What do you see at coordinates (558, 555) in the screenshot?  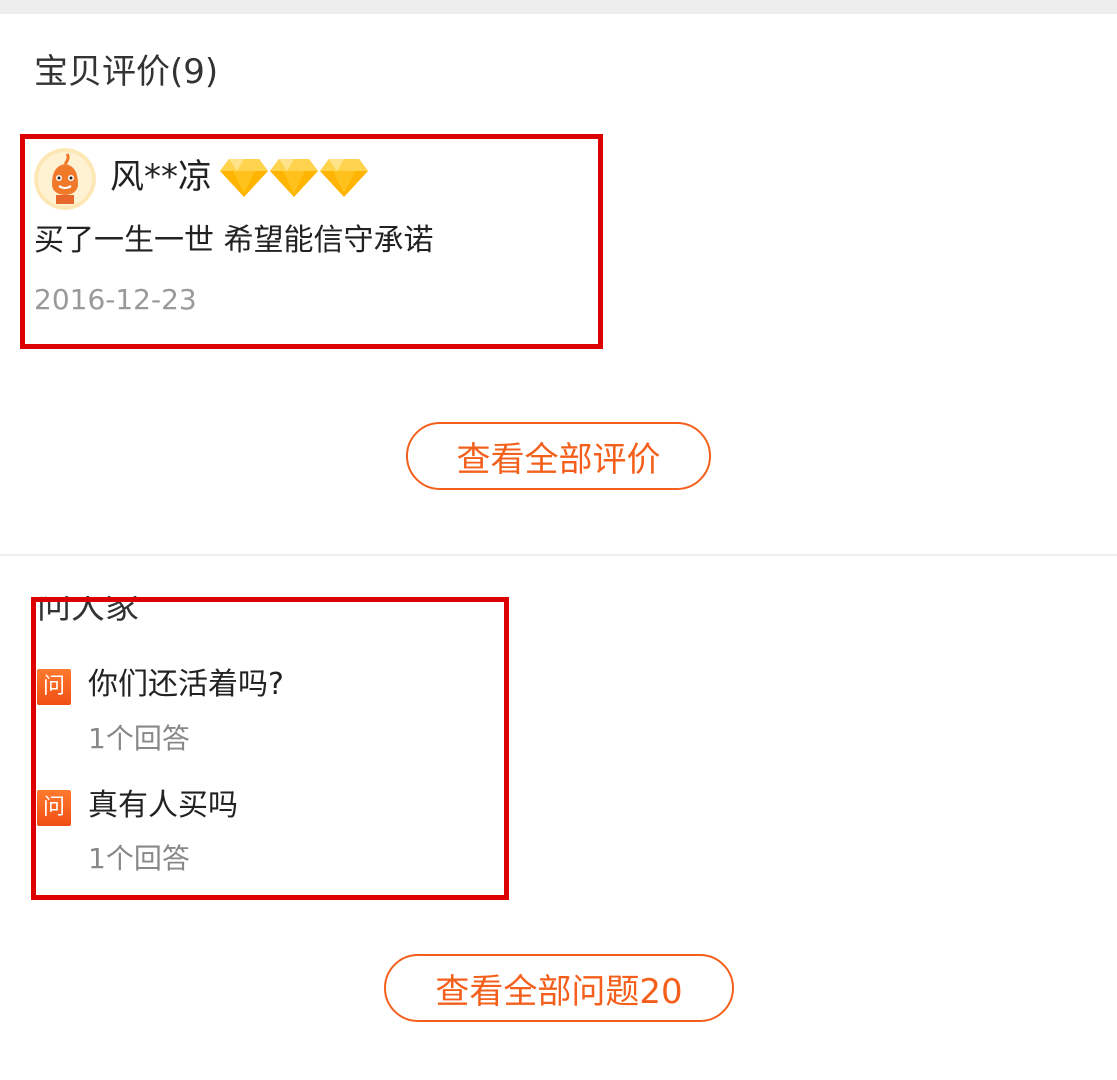 I see `section-divider` at bounding box center [558, 555].